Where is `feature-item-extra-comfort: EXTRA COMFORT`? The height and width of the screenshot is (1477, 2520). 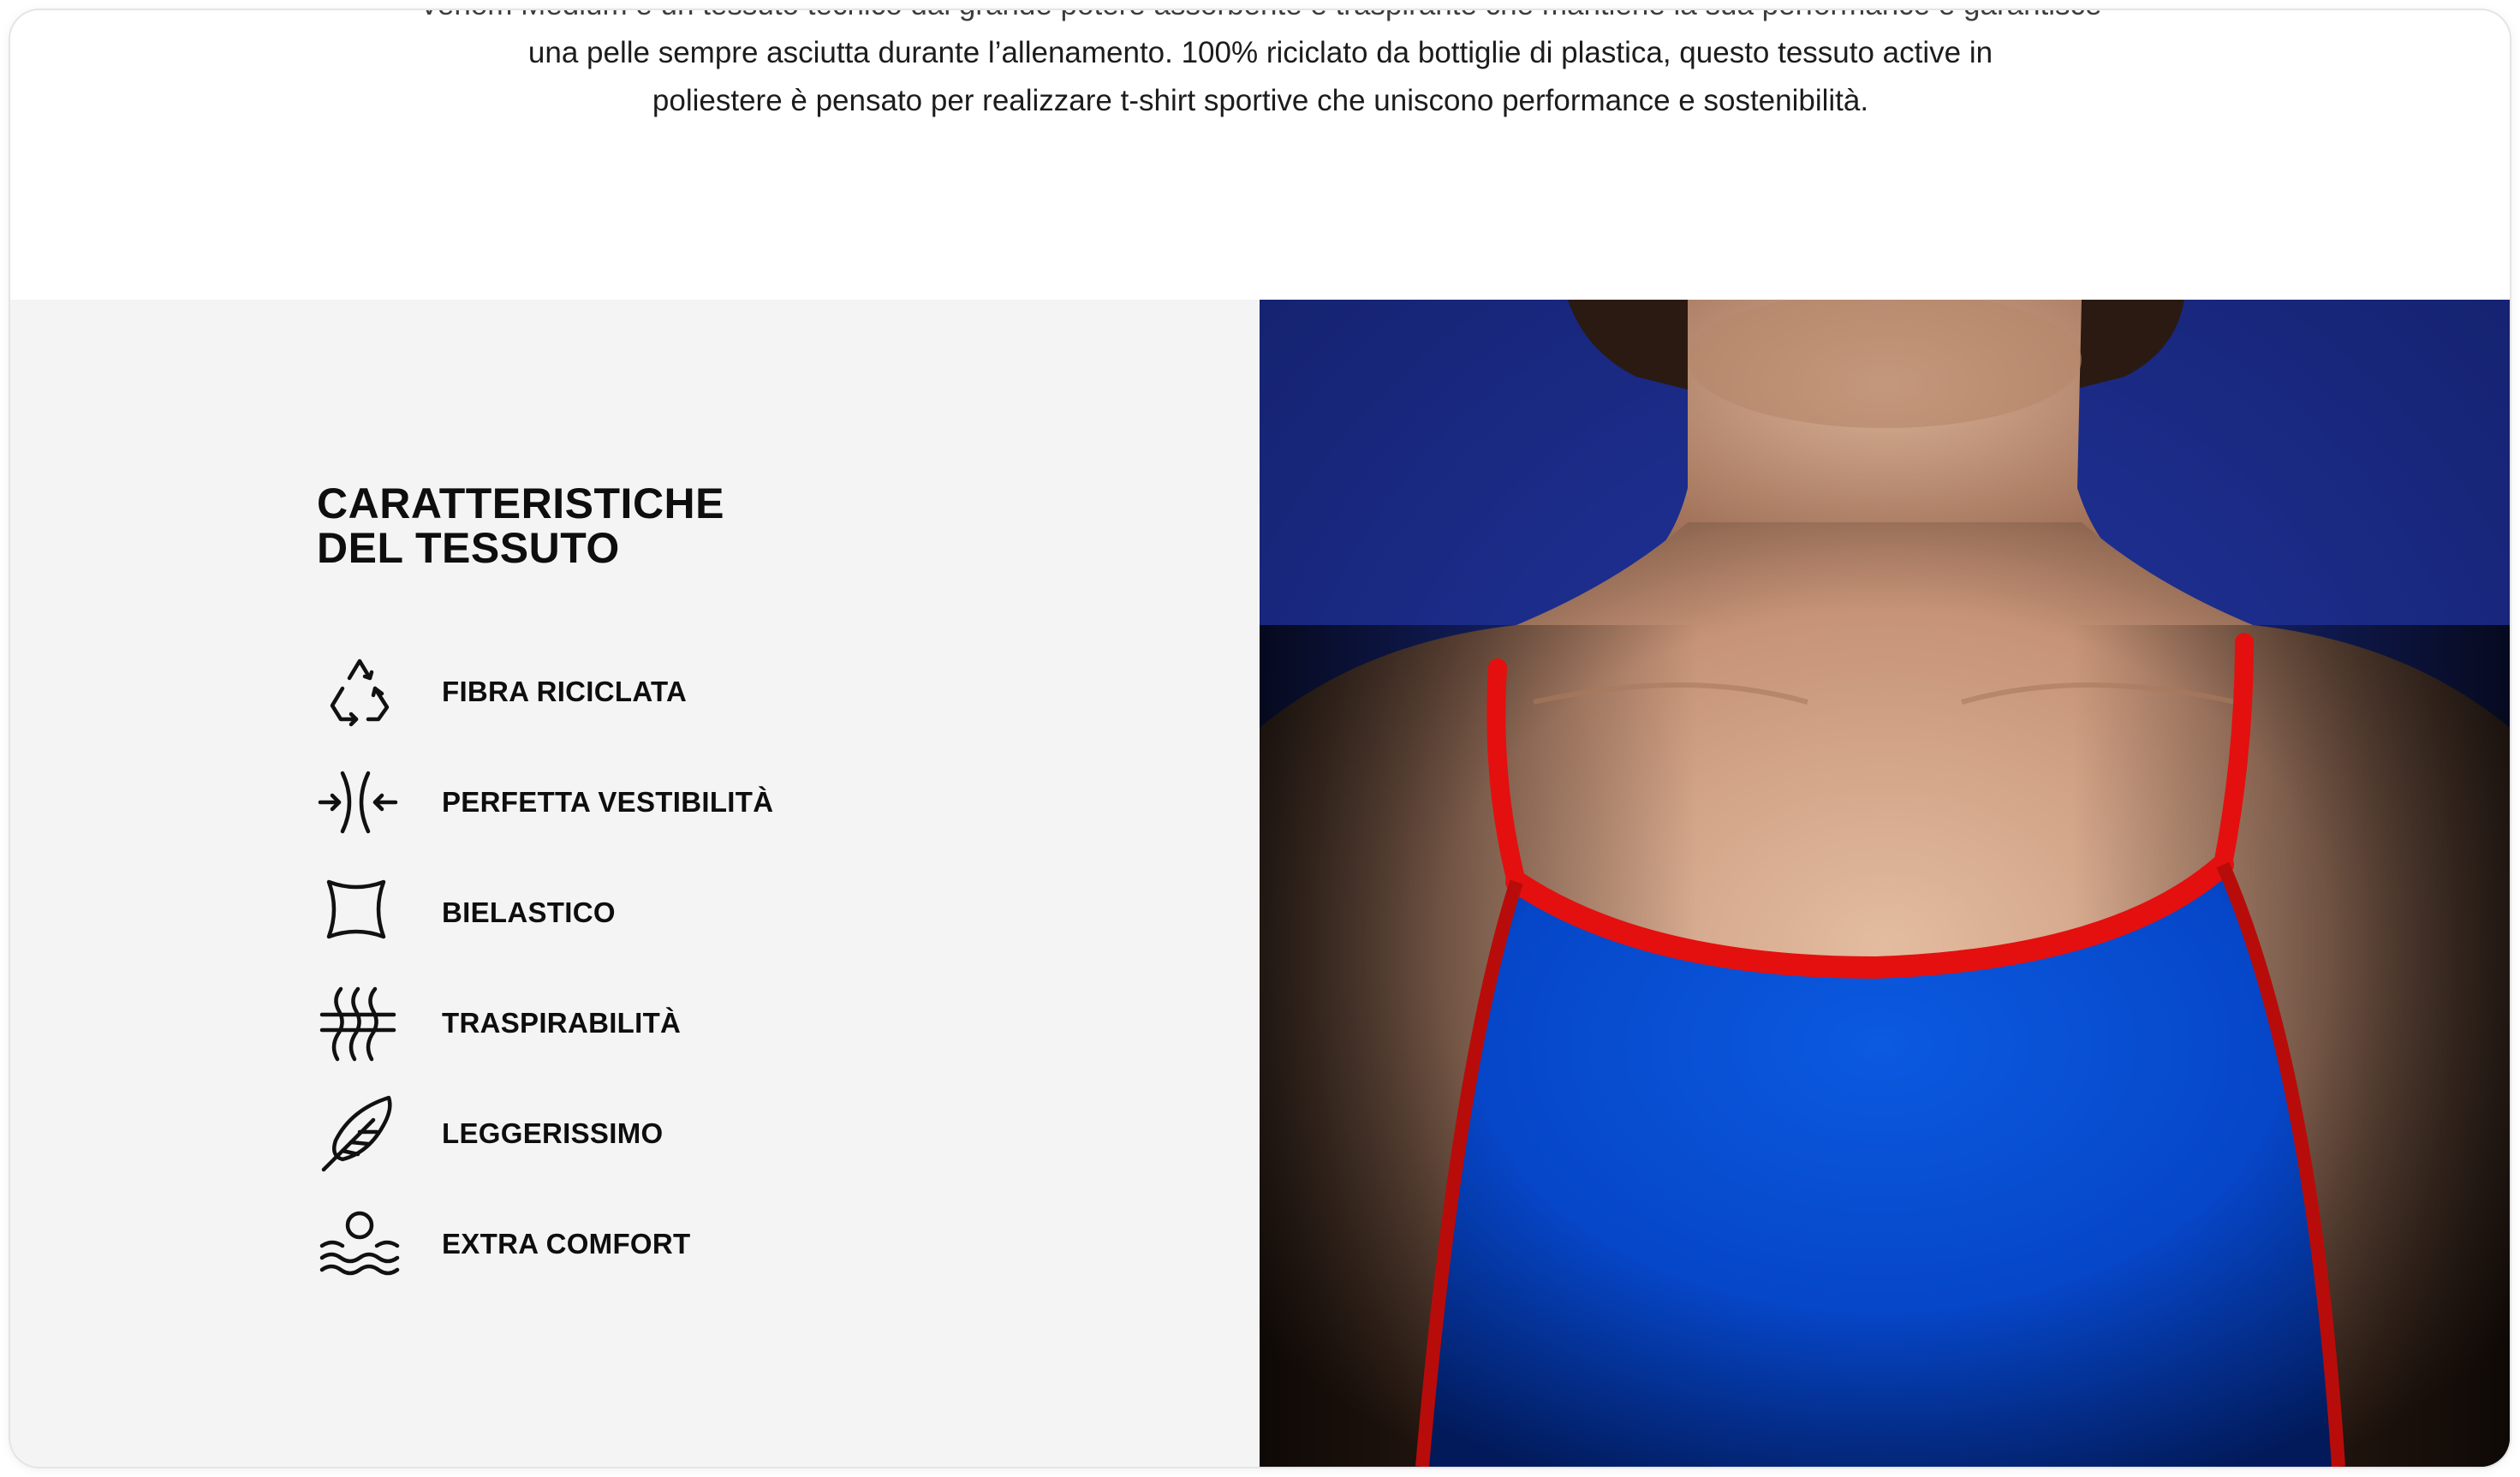
feature-item-extra-comfort: EXTRA COMFORT is located at coordinates (616, 1244).